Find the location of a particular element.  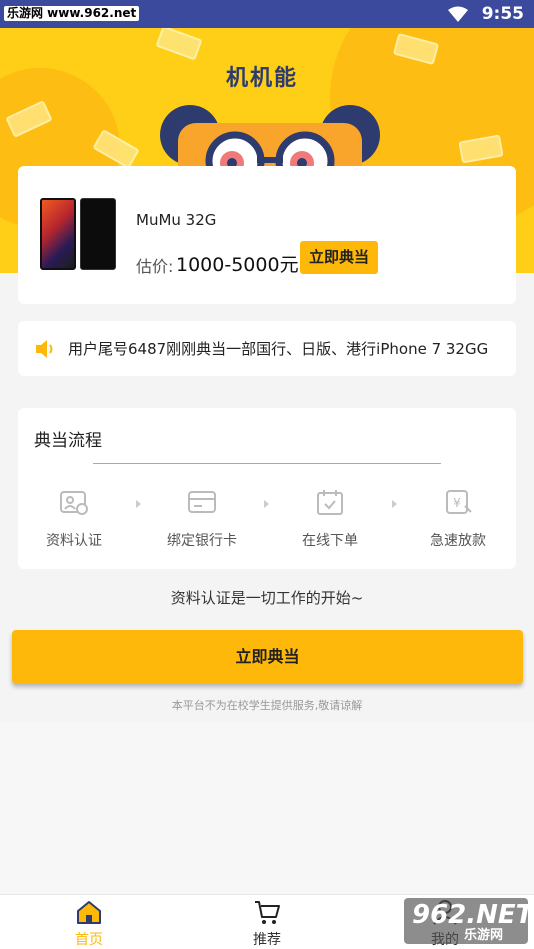

phone-image-back is located at coordinates (98, 234).